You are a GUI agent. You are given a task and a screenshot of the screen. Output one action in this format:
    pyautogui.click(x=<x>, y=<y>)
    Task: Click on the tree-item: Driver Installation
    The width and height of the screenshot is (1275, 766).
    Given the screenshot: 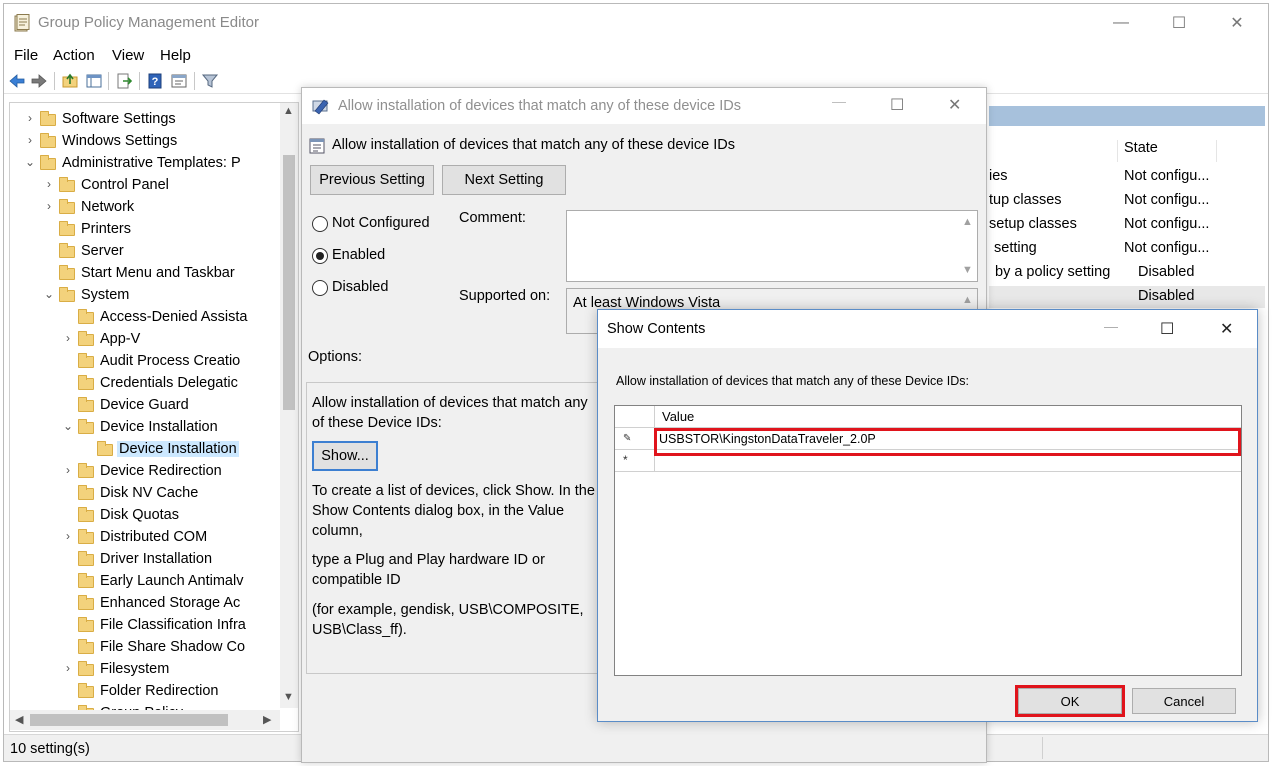 What is the action you would take?
    pyautogui.click(x=145, y=560)
    